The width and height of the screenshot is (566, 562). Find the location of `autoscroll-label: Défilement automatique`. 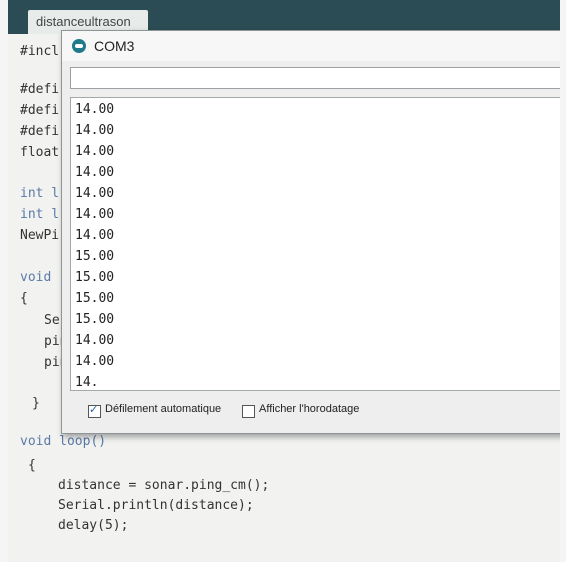

autoscroll-label: Défilement automatique is located at coordinates (163, 409).